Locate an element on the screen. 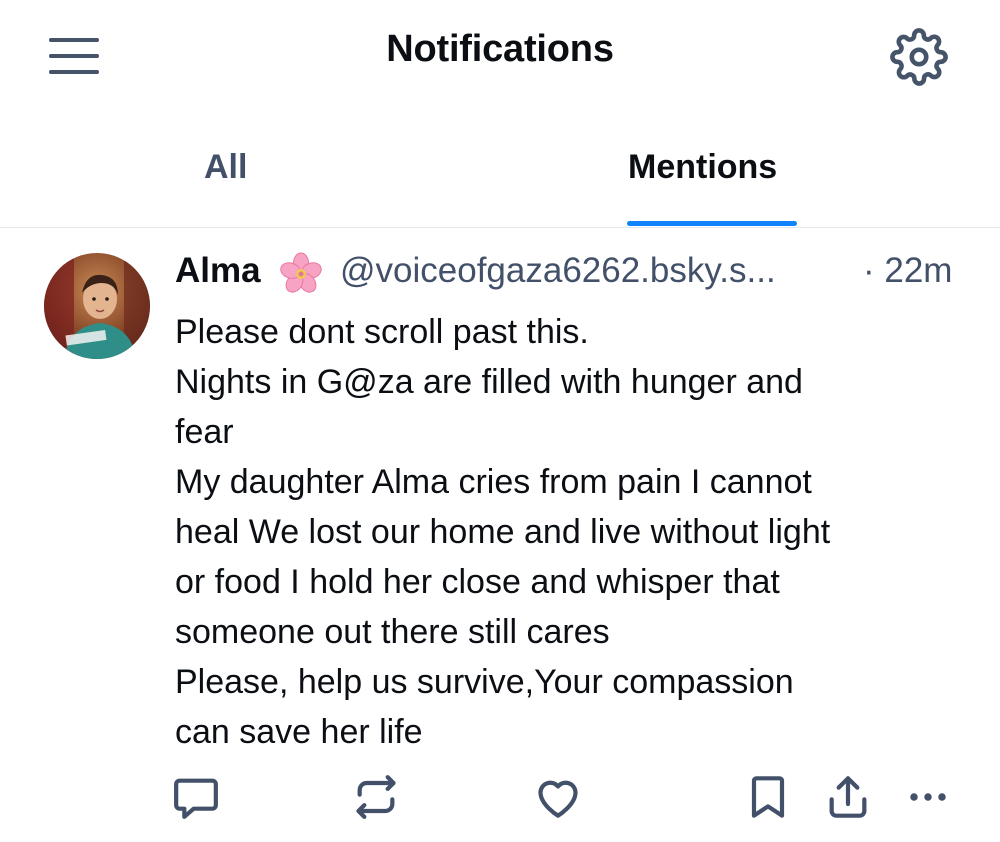  bookmark-icon is located at coordinates (768, 797).